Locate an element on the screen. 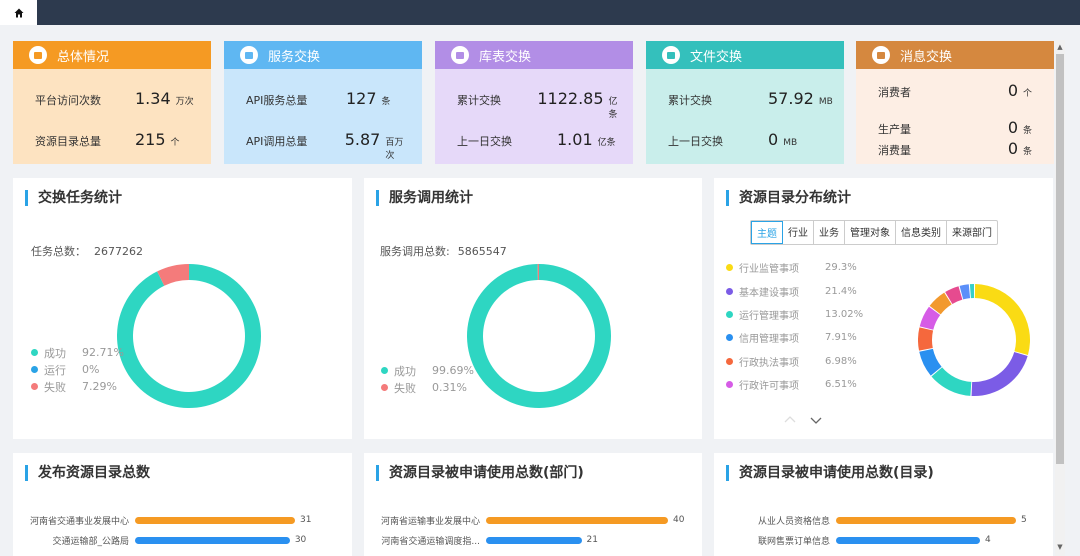 The height and width of the screenshot is (556, 1080). catalog-apply-bars: 从业人员资格信息 5 联网售票订单信息 4 is located at coordinates (883, 530).